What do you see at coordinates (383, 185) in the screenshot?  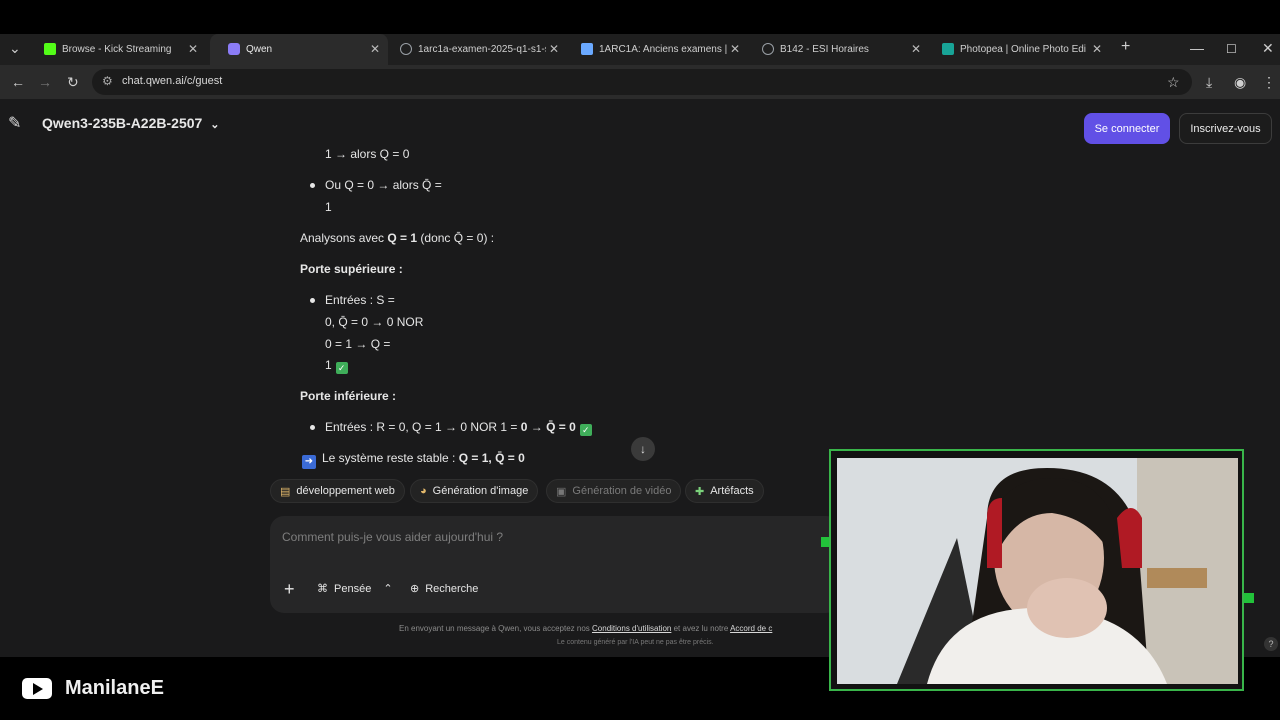 I see `chat-line: Ou Q = 0 → alors Q̄ =` at bounding box center [383, 185].